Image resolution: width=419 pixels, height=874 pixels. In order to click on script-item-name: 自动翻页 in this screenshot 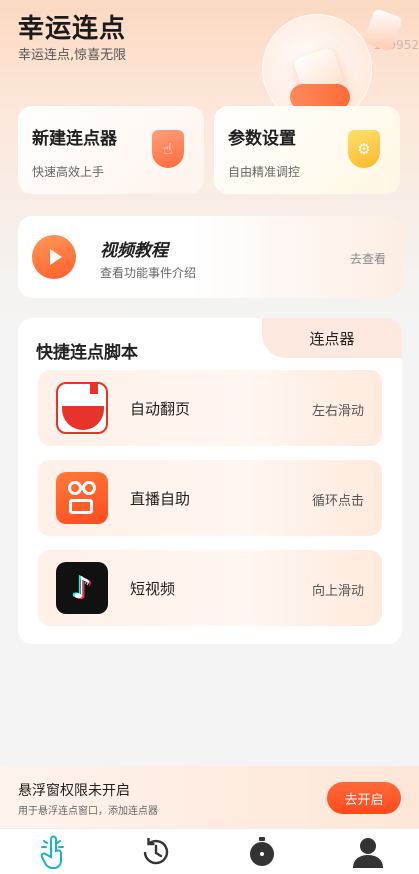, I will do `click(160, 409)`.